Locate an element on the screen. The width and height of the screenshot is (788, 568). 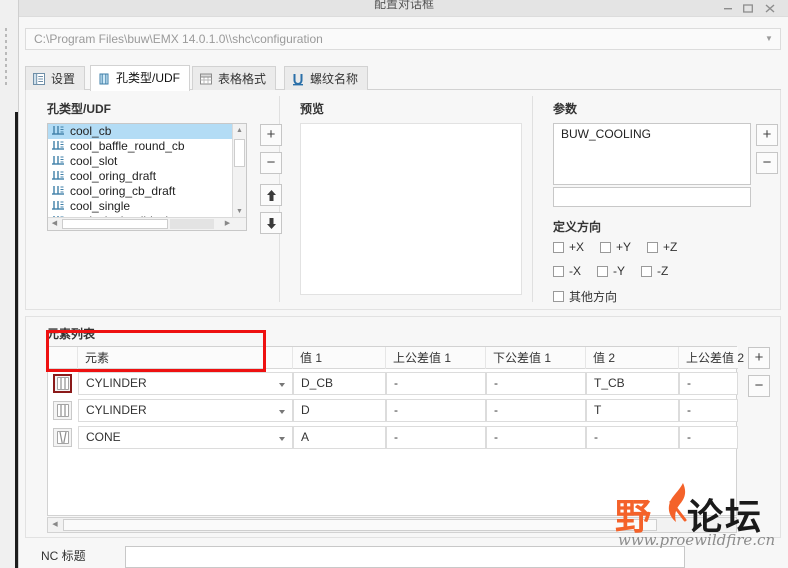
add-parameter-button: + is located at coordinates (767, 135).